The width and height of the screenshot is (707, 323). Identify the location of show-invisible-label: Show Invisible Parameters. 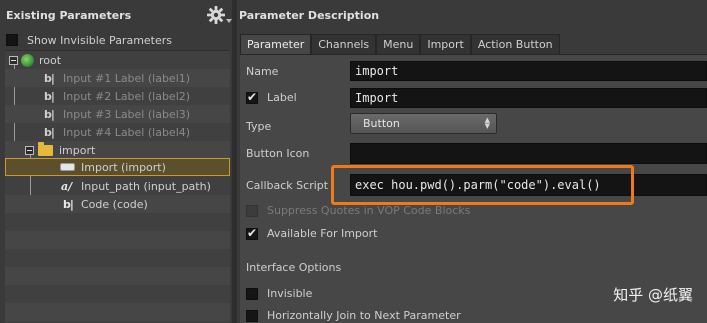
(100, 40).